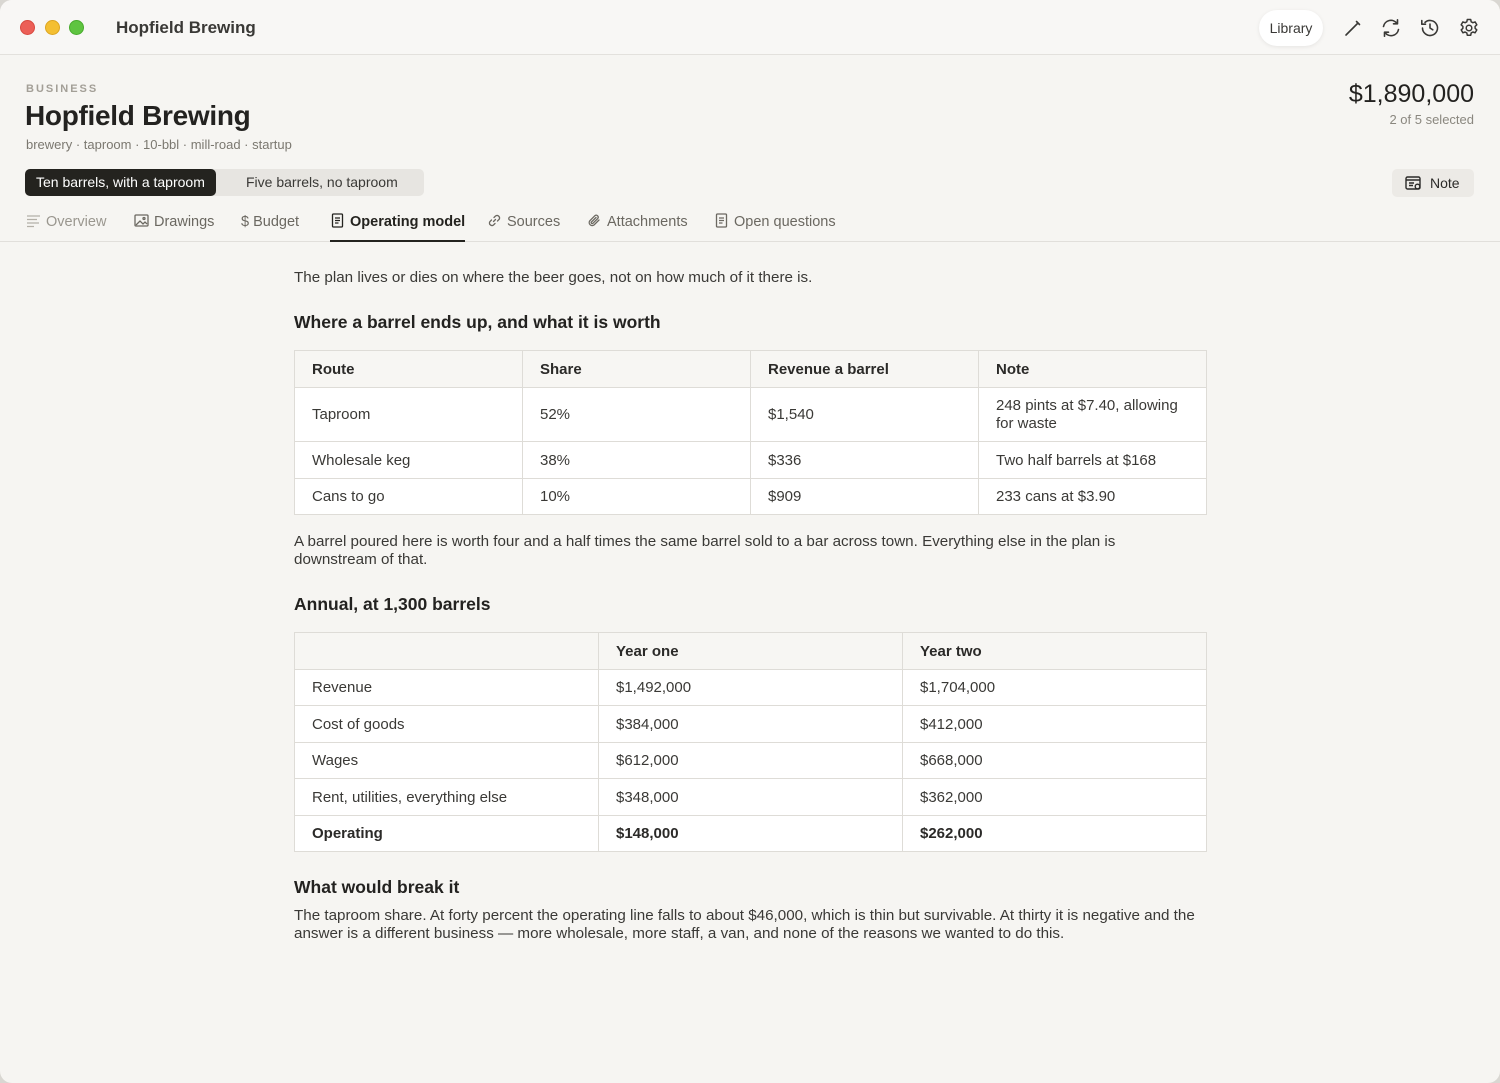 Image resolution: width=1500 pixels, height=1083 pixels. I want to click on table-cell: $384,000, so click(750, 724).